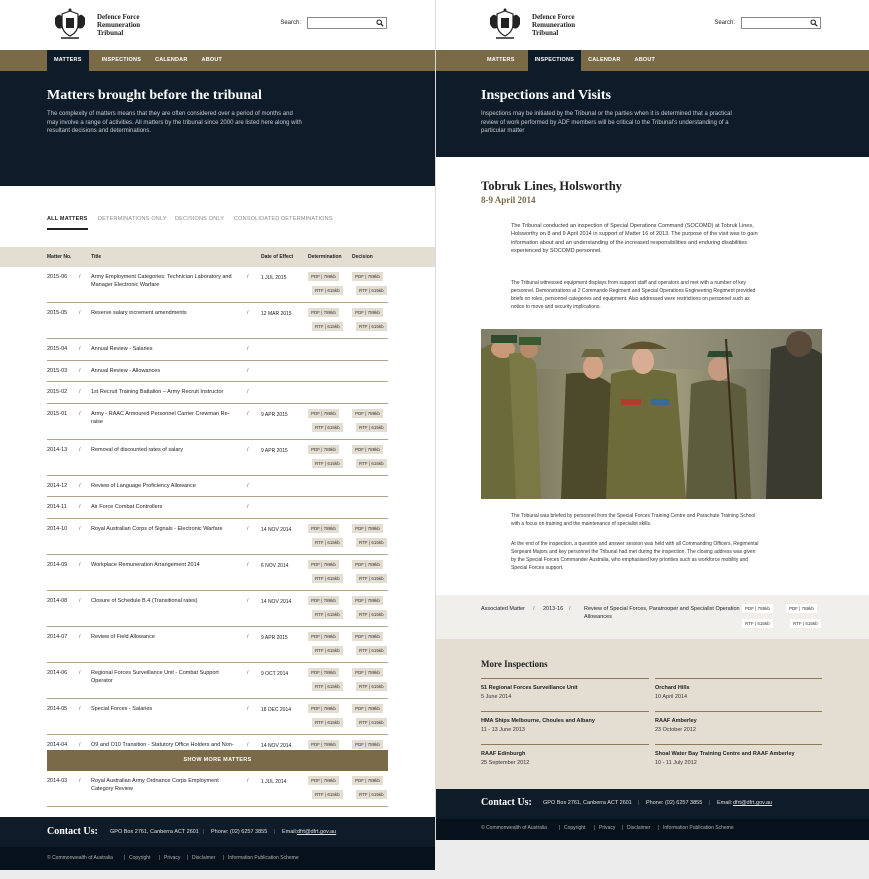 Image resolution: width=869 pixels, height=879 pixels. What do you see at coordinates (805, 623) in the screenshot?
I see `assoc-decision-rtf: RTF | 615kb` at bounding box center [805, 623].